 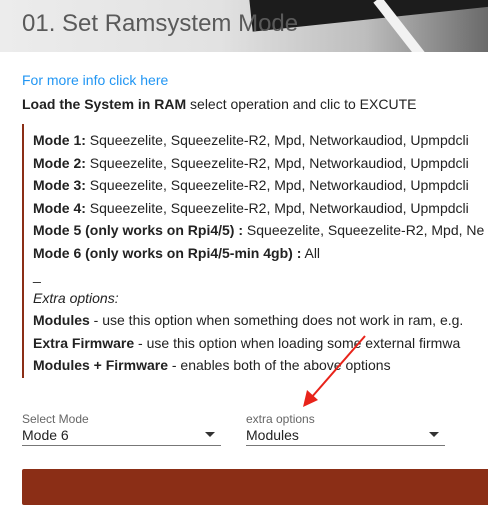 I want to click on annotation-arrow-icon, so click(x=334, y=371).